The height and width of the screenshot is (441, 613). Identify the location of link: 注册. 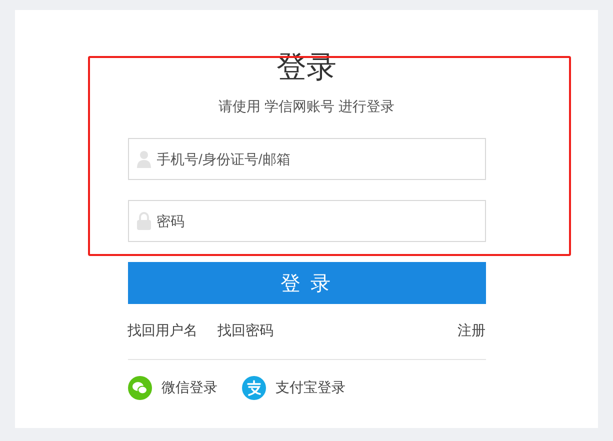
(472, 330).